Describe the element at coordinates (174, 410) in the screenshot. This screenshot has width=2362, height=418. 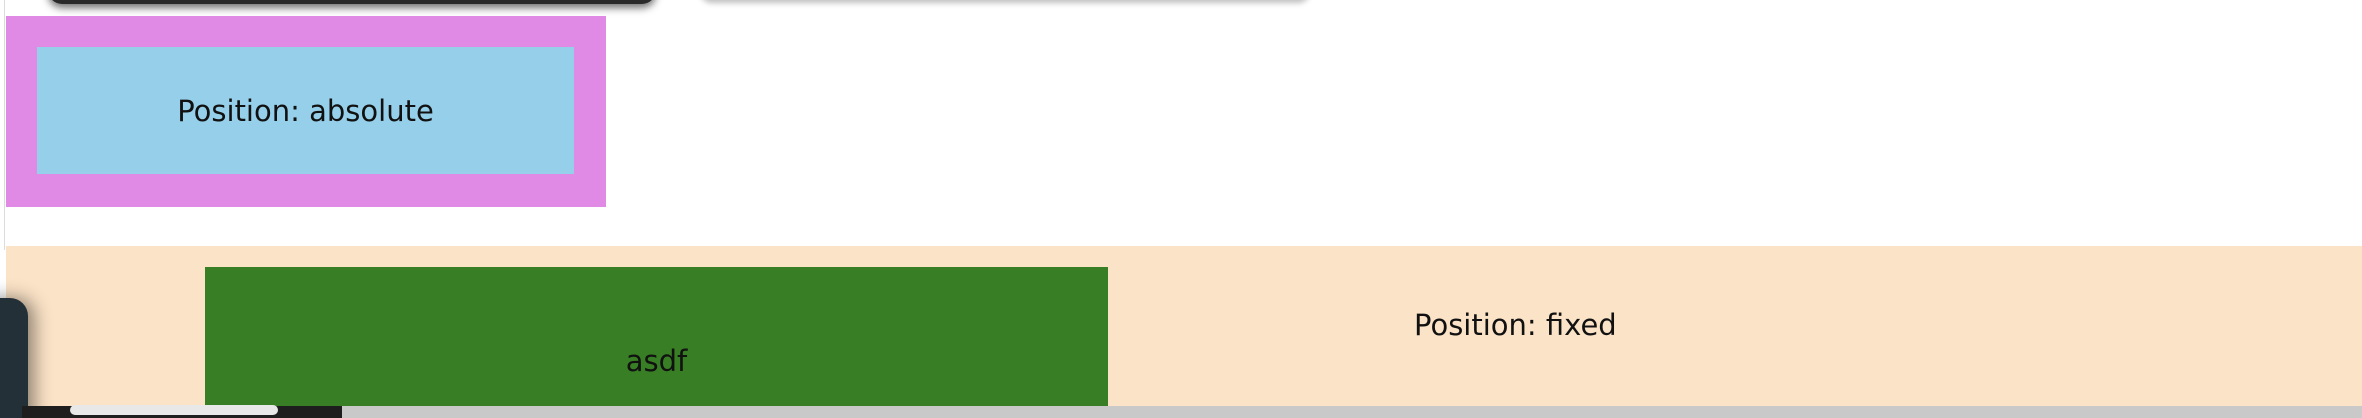
I see `bottom-scroll-pill` at that location.